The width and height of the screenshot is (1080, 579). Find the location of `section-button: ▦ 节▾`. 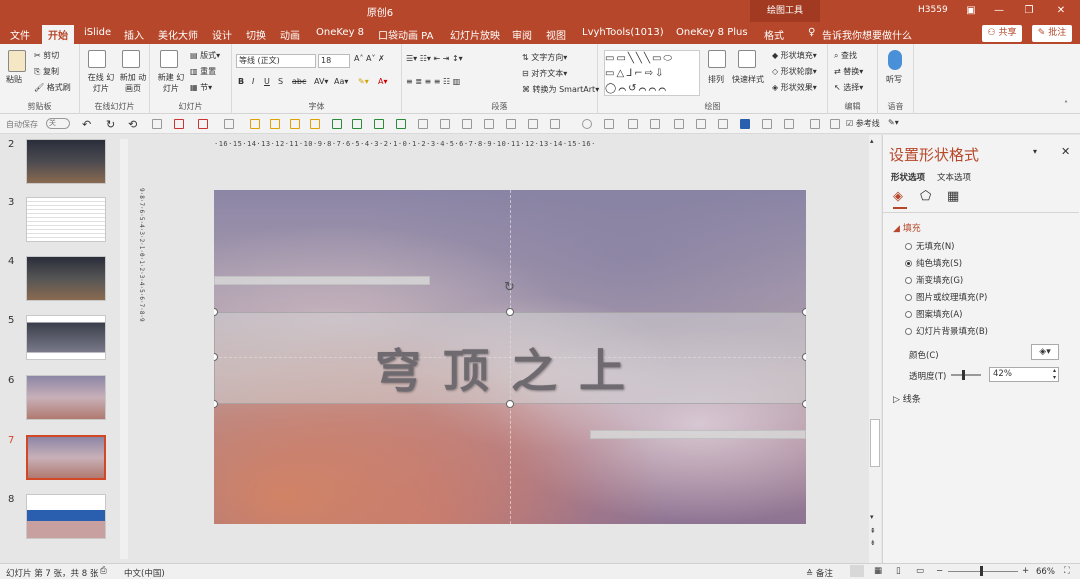

section-button: ▦ 节▾ is located at coordinates (201, 87).